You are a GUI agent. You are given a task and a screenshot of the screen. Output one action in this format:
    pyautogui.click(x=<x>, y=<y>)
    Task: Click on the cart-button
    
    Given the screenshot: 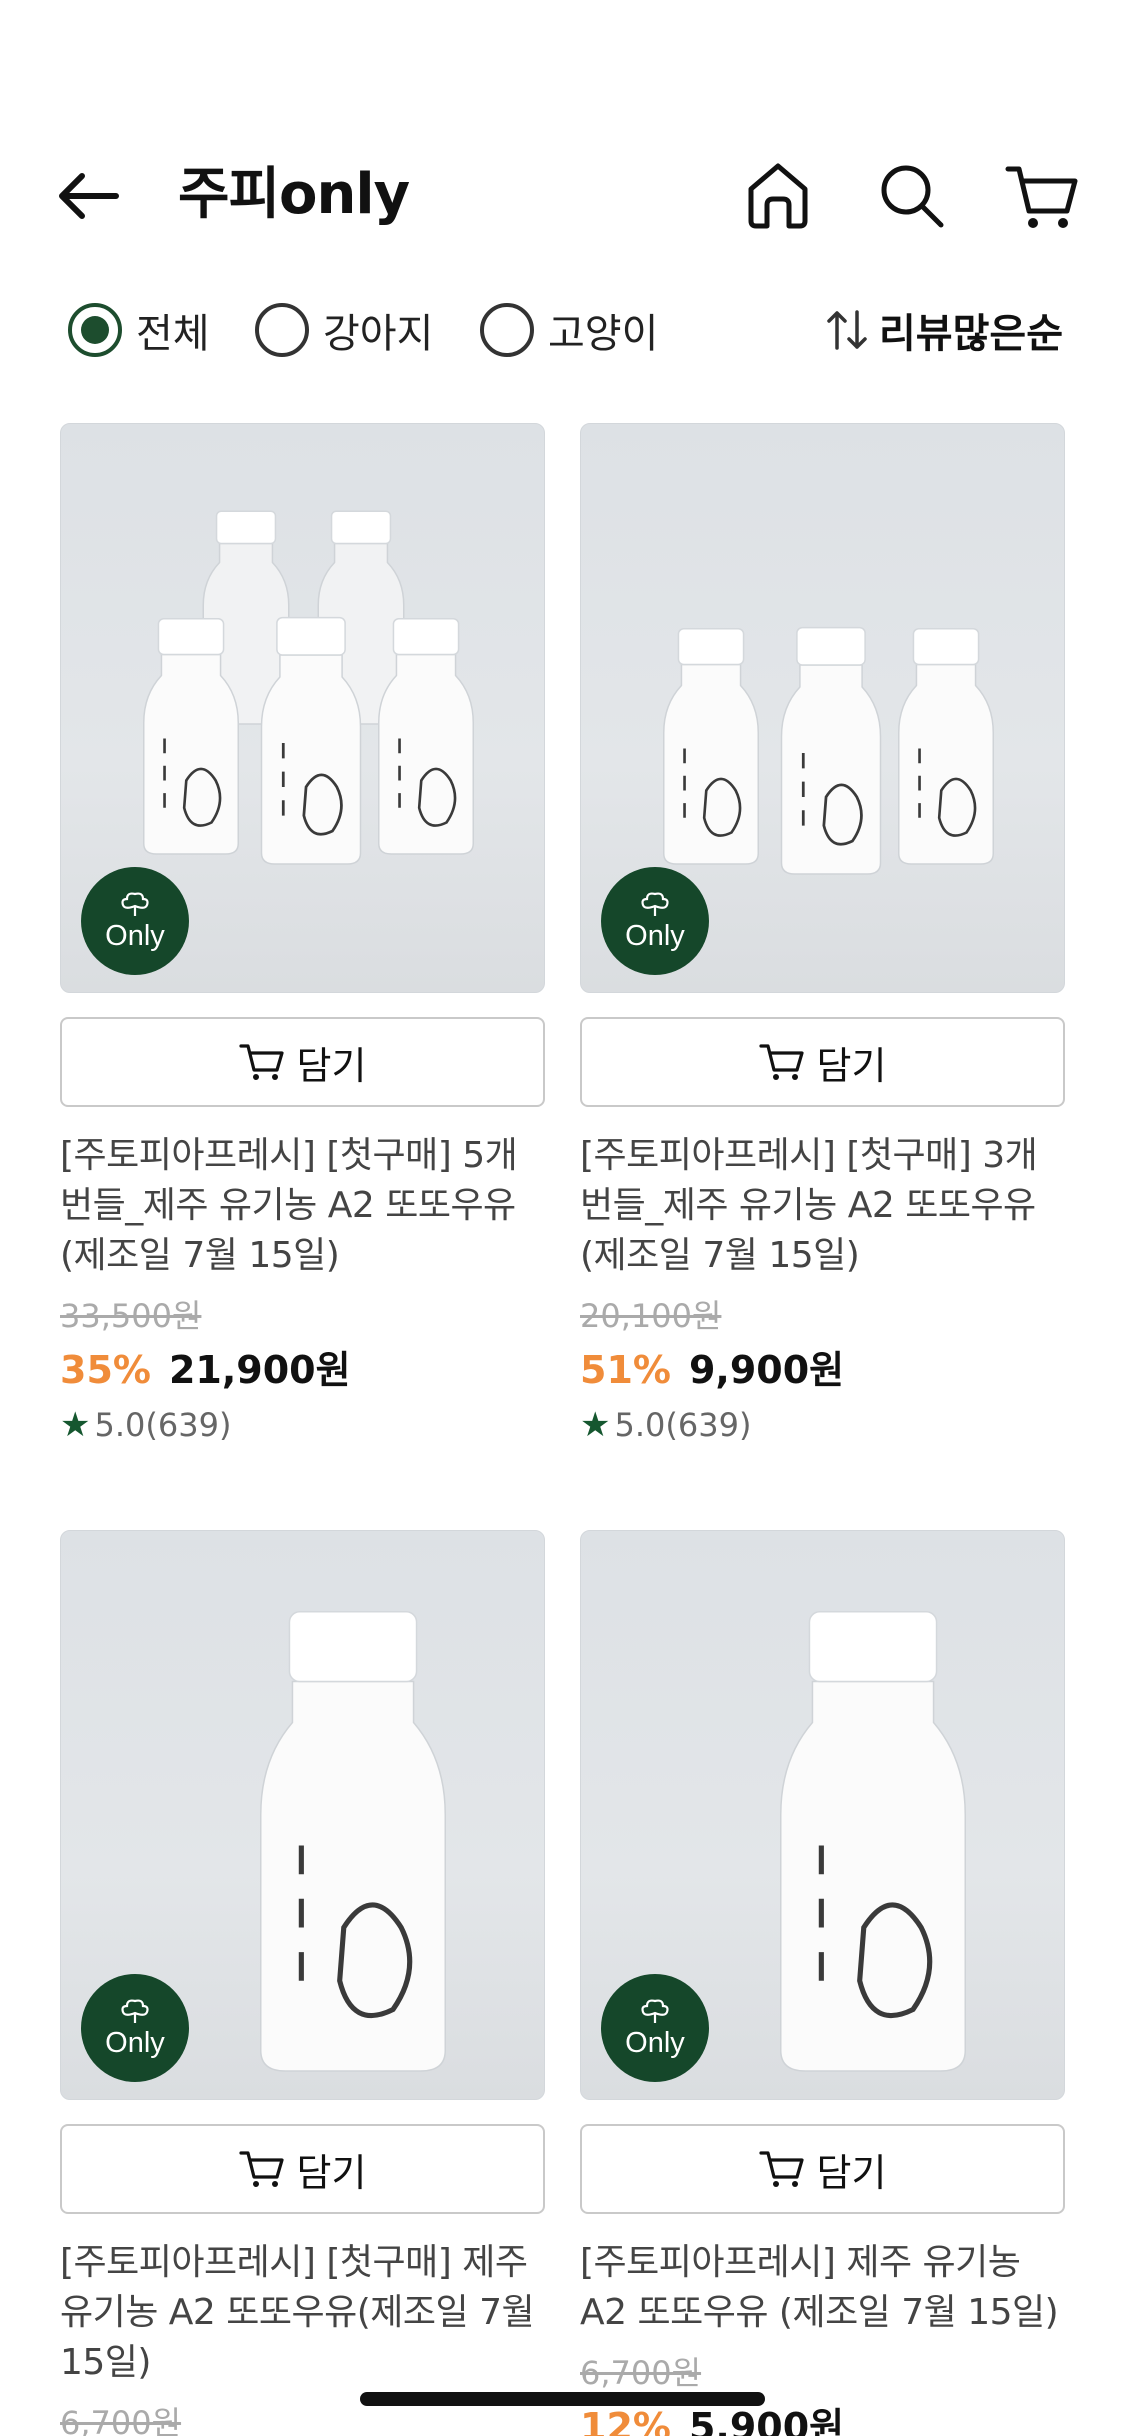 What is the action you would take?
    pyautogui.click(x=1042, y=196)
    